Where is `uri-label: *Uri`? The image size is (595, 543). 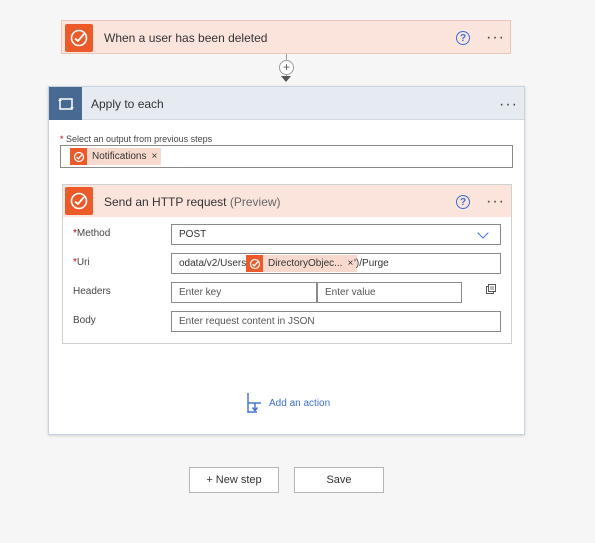
uri-label: *Uri is located at coordinates (81, 262).